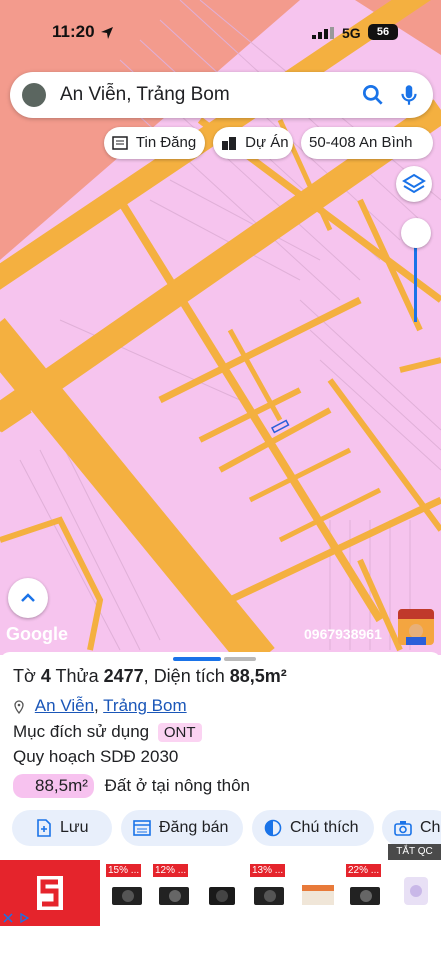  Describe the element at coordinates (44, 827) in the screenshot. I see `save-icon` at that location.